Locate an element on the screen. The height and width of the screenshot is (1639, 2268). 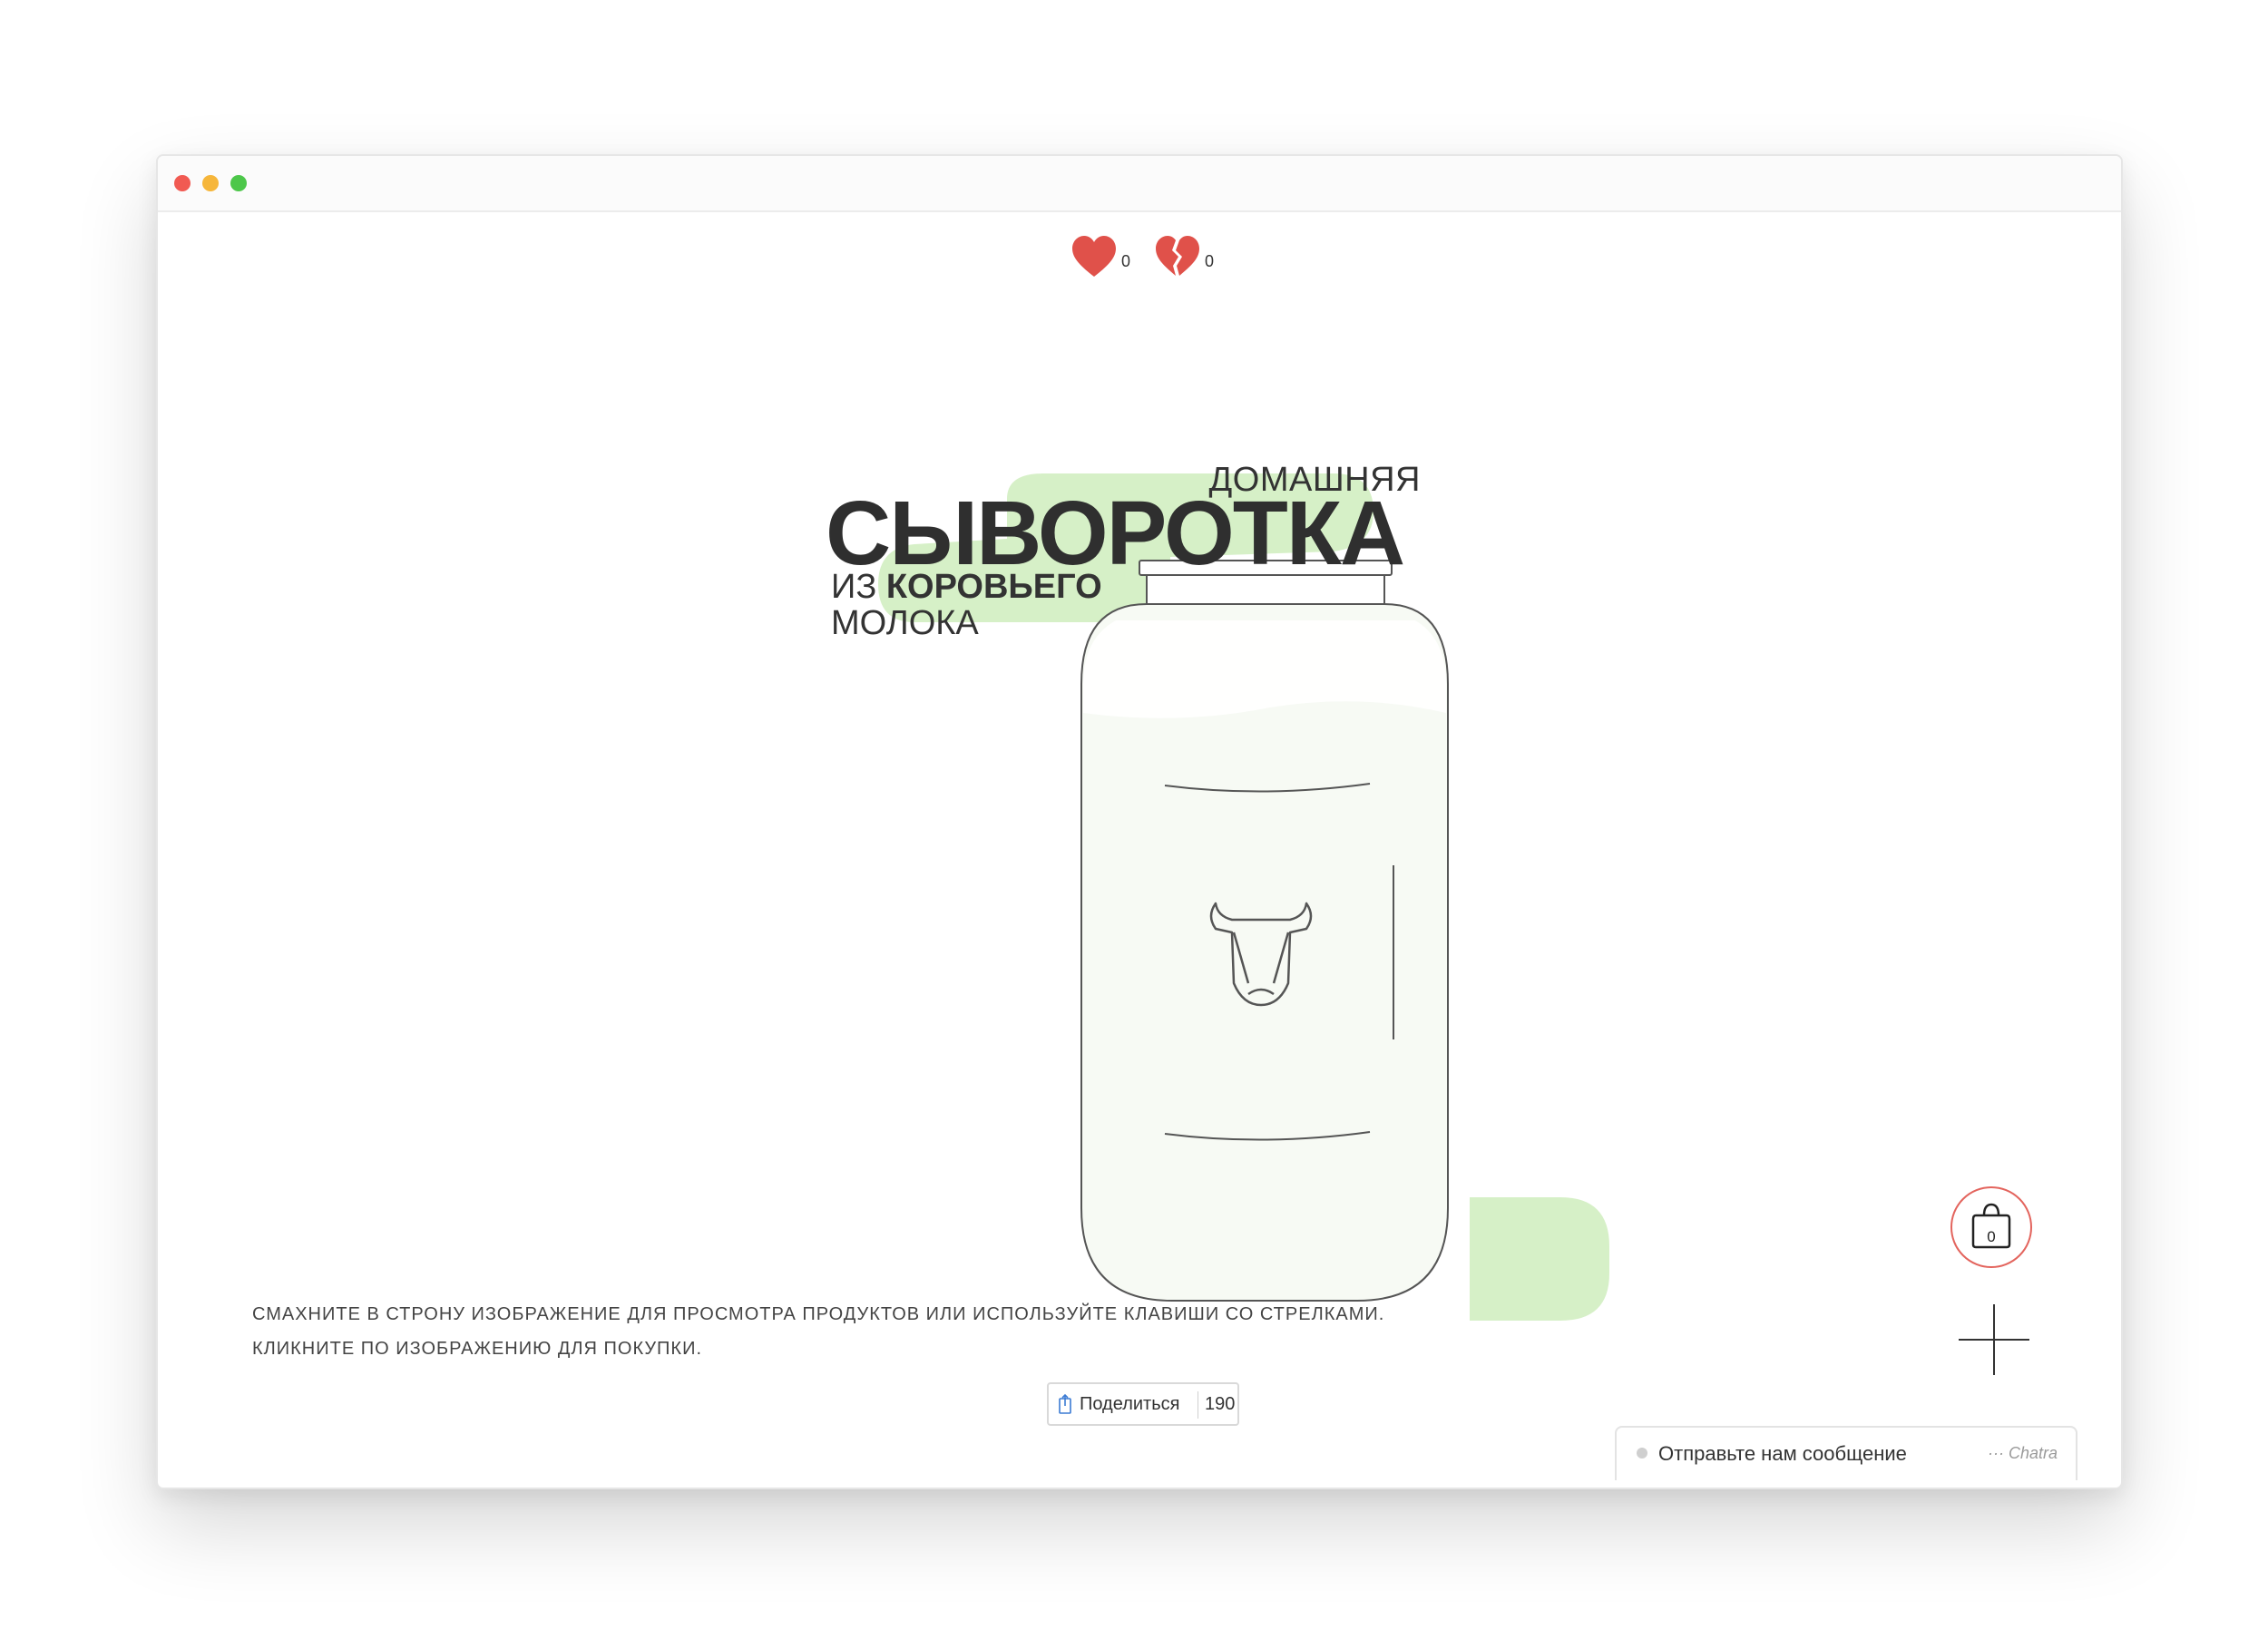
minimize-window-button is located at coordinates (211, 183).